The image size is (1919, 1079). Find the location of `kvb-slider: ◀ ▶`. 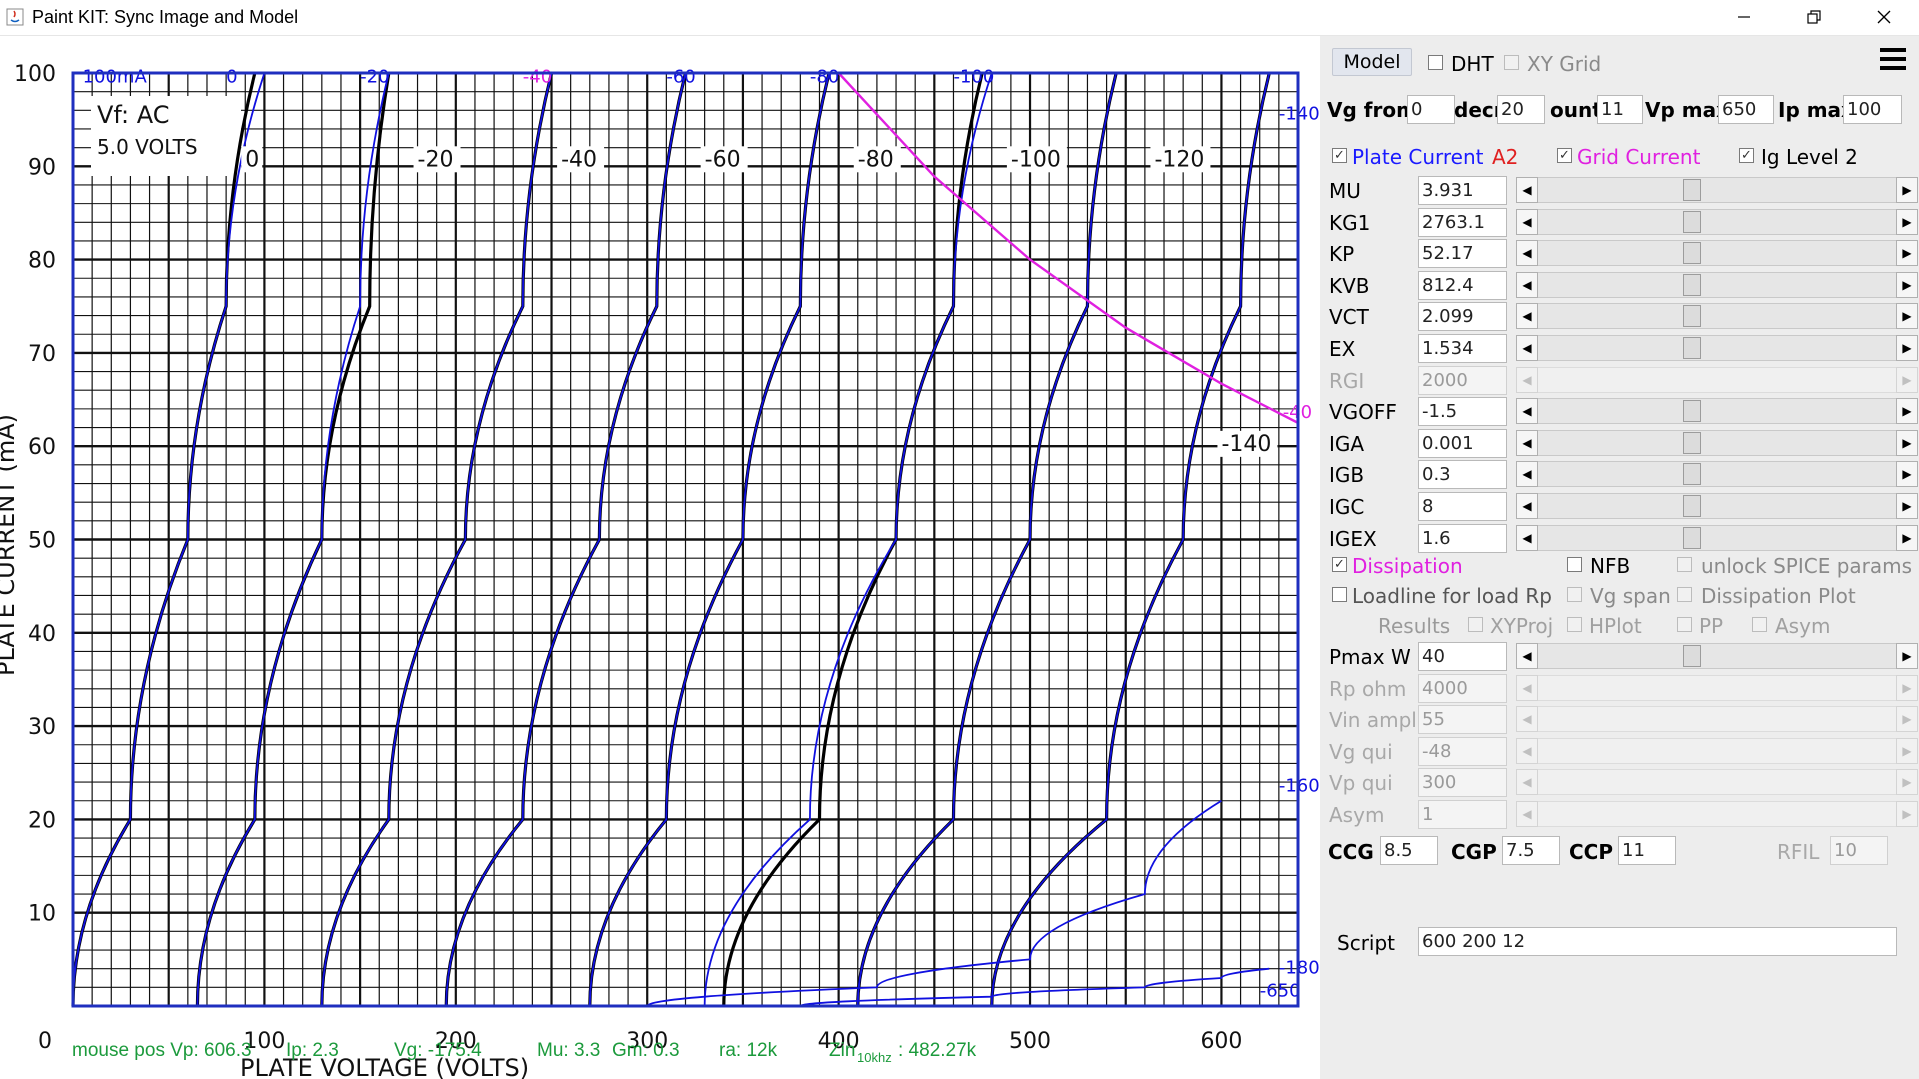

kvb-slider: ◀ ▶ is located at coordinates (1717, 284).